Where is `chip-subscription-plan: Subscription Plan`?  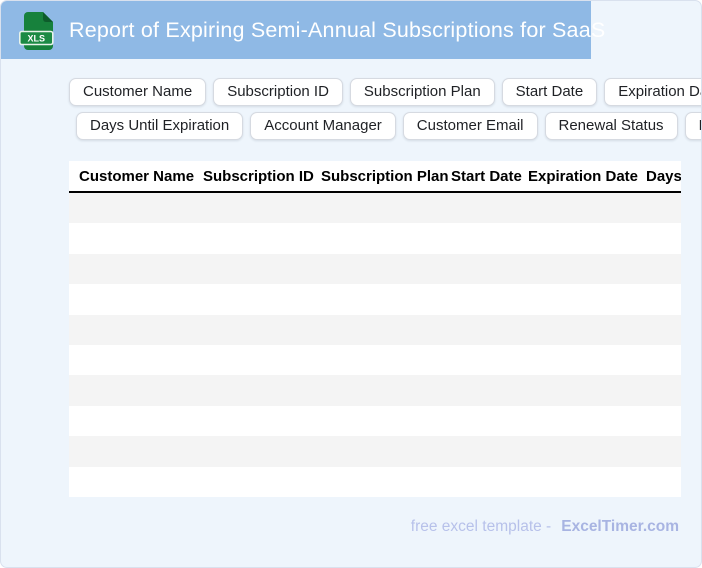 chip-subscription-plan: Subscription Plan is located at coordinates (422, 92).